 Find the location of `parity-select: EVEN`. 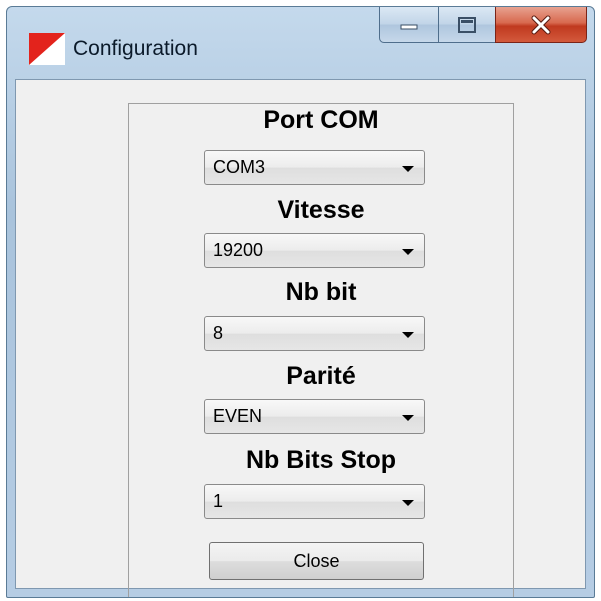

parity-select: EVEN is located at coordinates (314, 416).